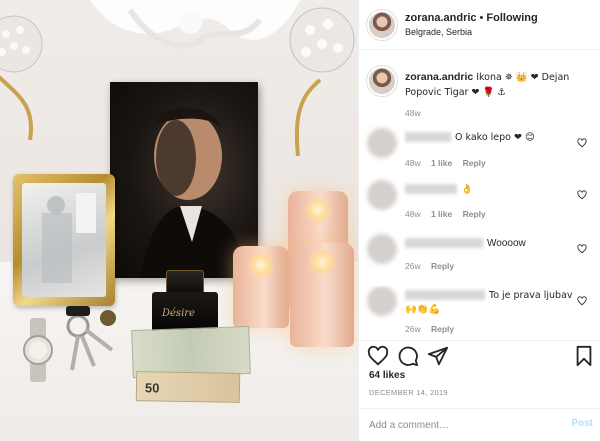 This screenshot has width=600, height=441. I want to click on add-comment-bar: Post, so click(479, 424).